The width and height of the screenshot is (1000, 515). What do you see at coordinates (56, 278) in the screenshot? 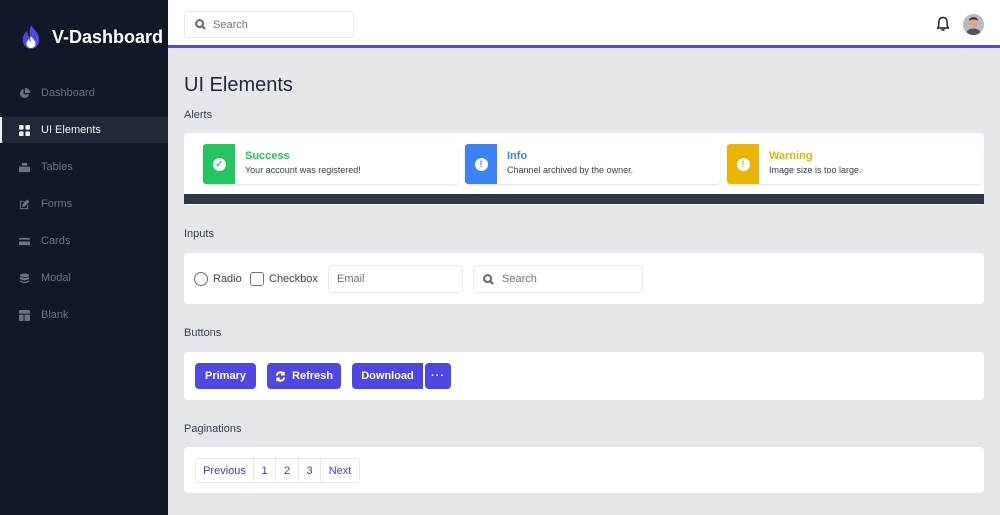
I see `sidebar-item-label: Modal` at bounding box center [56, 278].